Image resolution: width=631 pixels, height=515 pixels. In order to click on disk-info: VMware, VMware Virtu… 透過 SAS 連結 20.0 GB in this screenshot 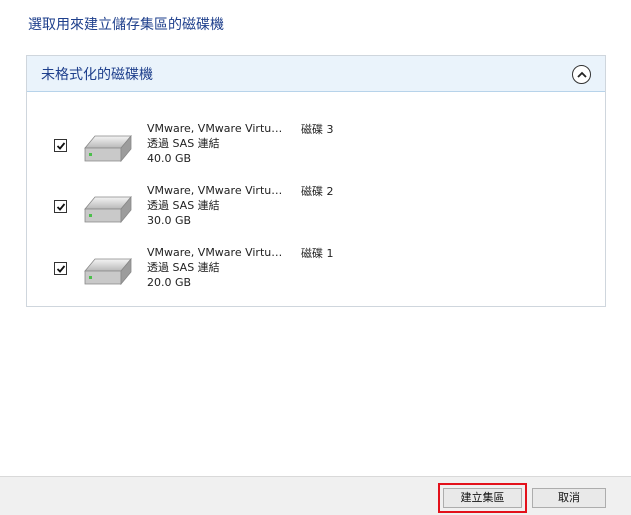, I will do `click(214, 267)`.